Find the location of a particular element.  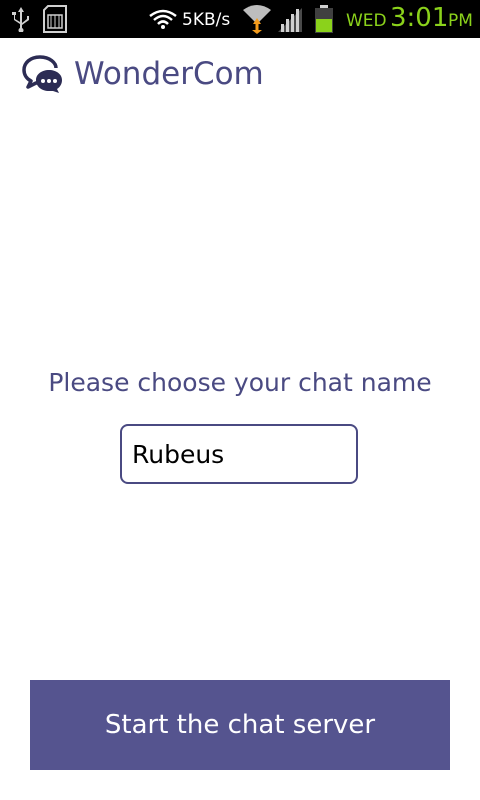

sd-card-icon is located at coordinates (55, 19).